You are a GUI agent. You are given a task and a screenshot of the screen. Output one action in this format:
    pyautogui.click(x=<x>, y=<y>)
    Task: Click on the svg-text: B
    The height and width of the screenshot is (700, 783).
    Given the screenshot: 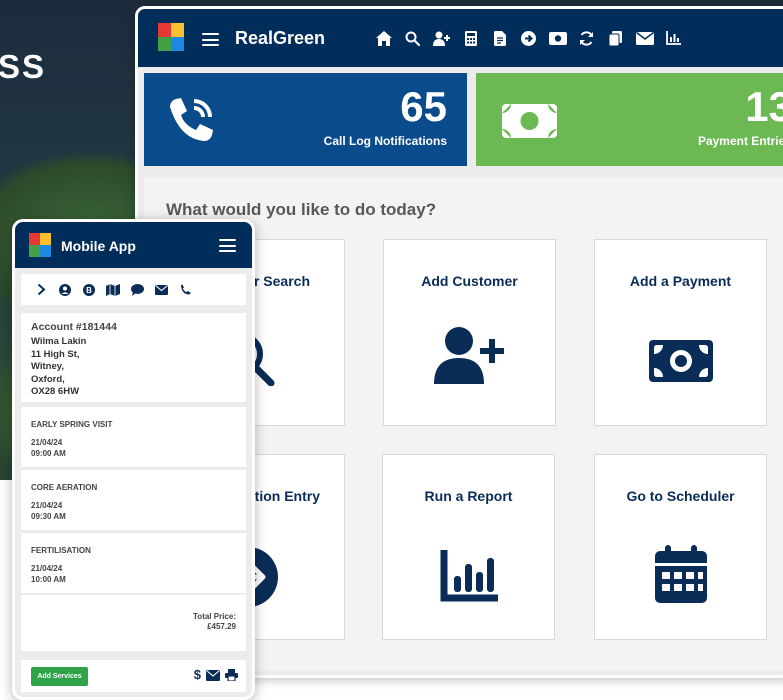 What is the action you would take?
    pyautogui.click(x=89, y=290)
    